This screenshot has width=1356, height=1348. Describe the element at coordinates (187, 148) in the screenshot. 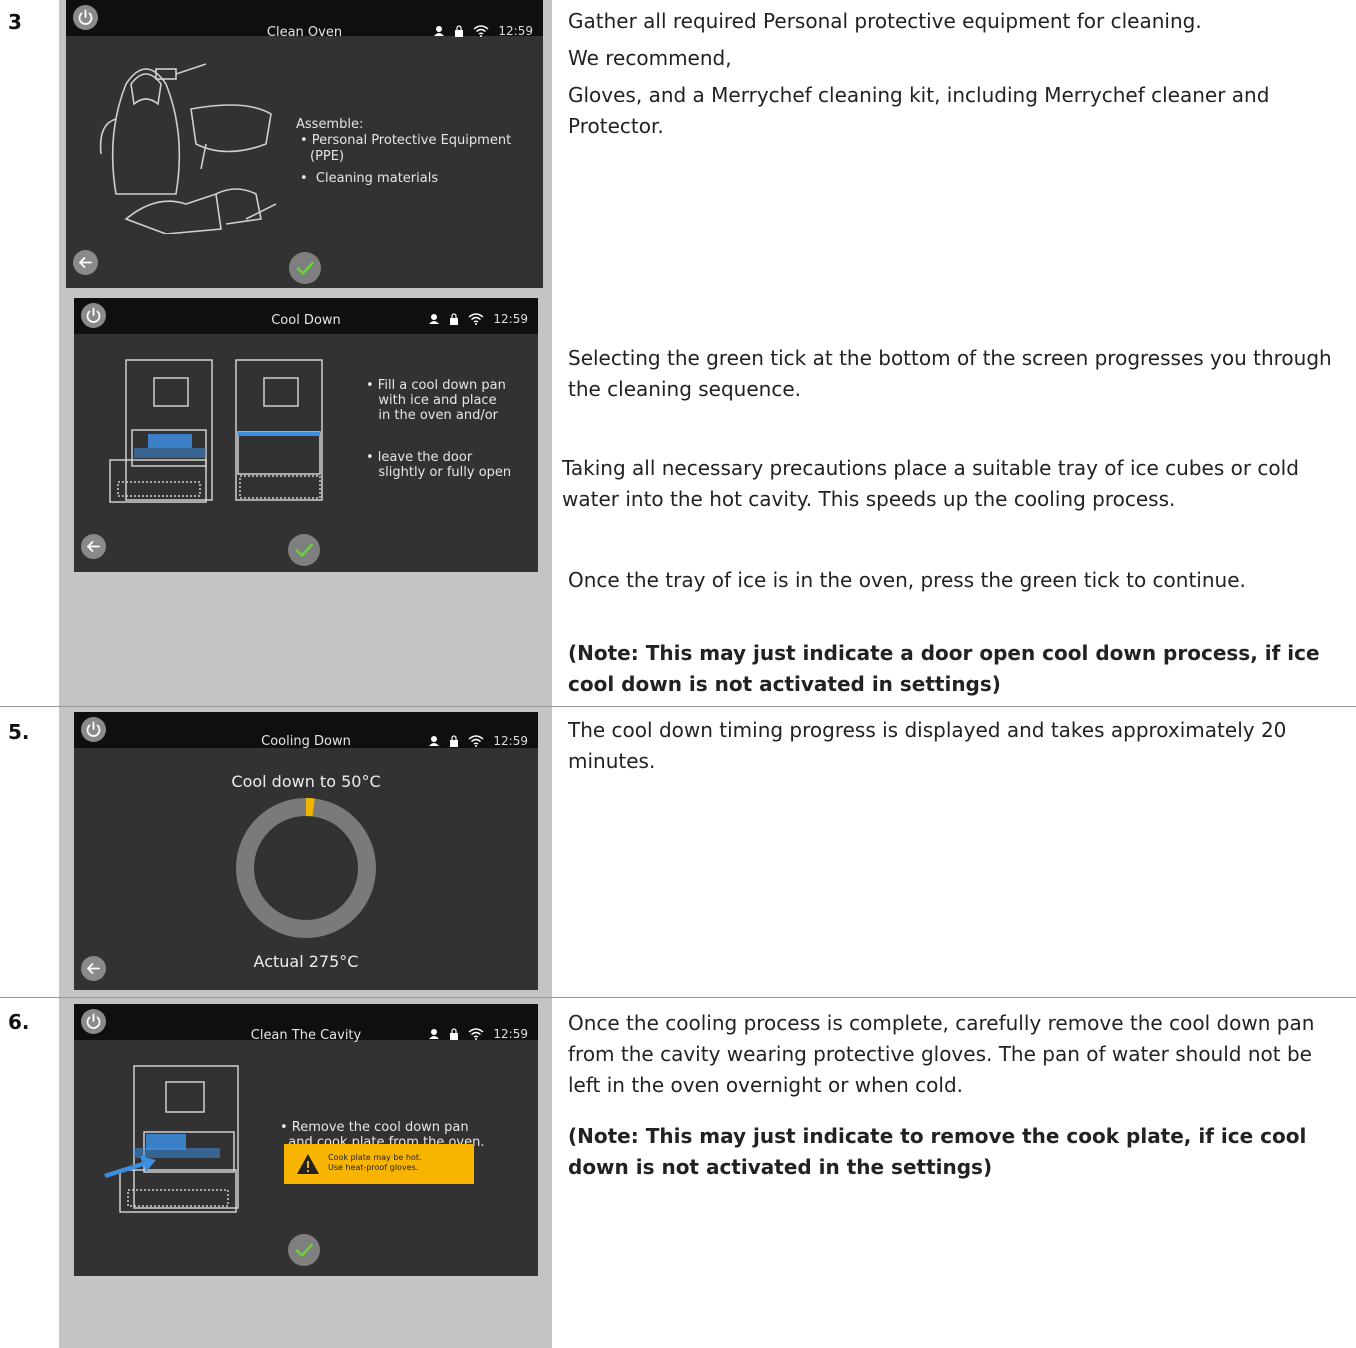

I see `ppe-illustration` at that location.